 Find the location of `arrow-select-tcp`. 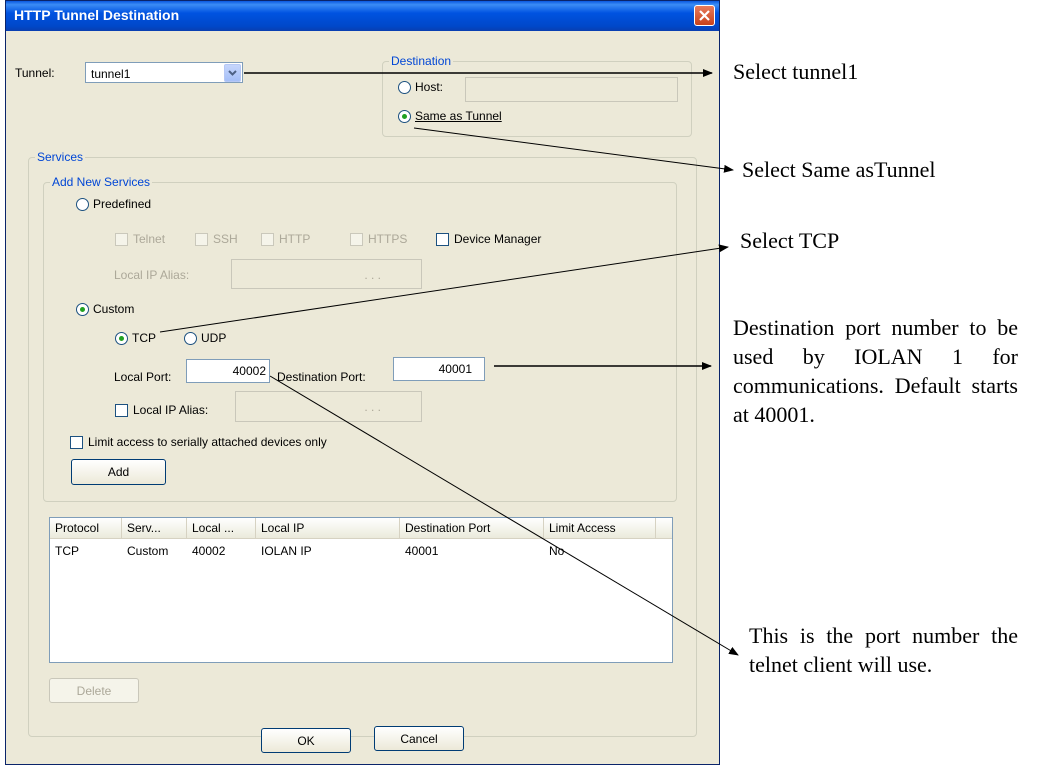

arrow-select-tcp is located at coordinates (444, 288).